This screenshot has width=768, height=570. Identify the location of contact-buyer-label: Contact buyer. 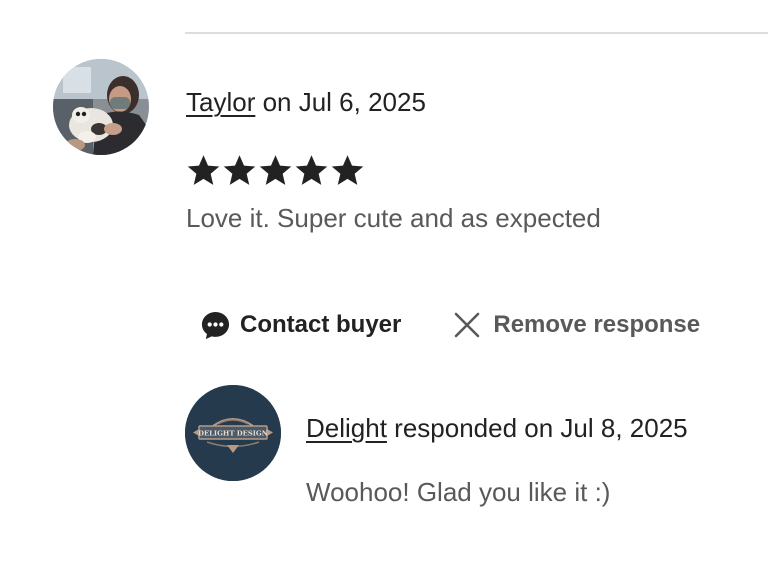
(321, 324).